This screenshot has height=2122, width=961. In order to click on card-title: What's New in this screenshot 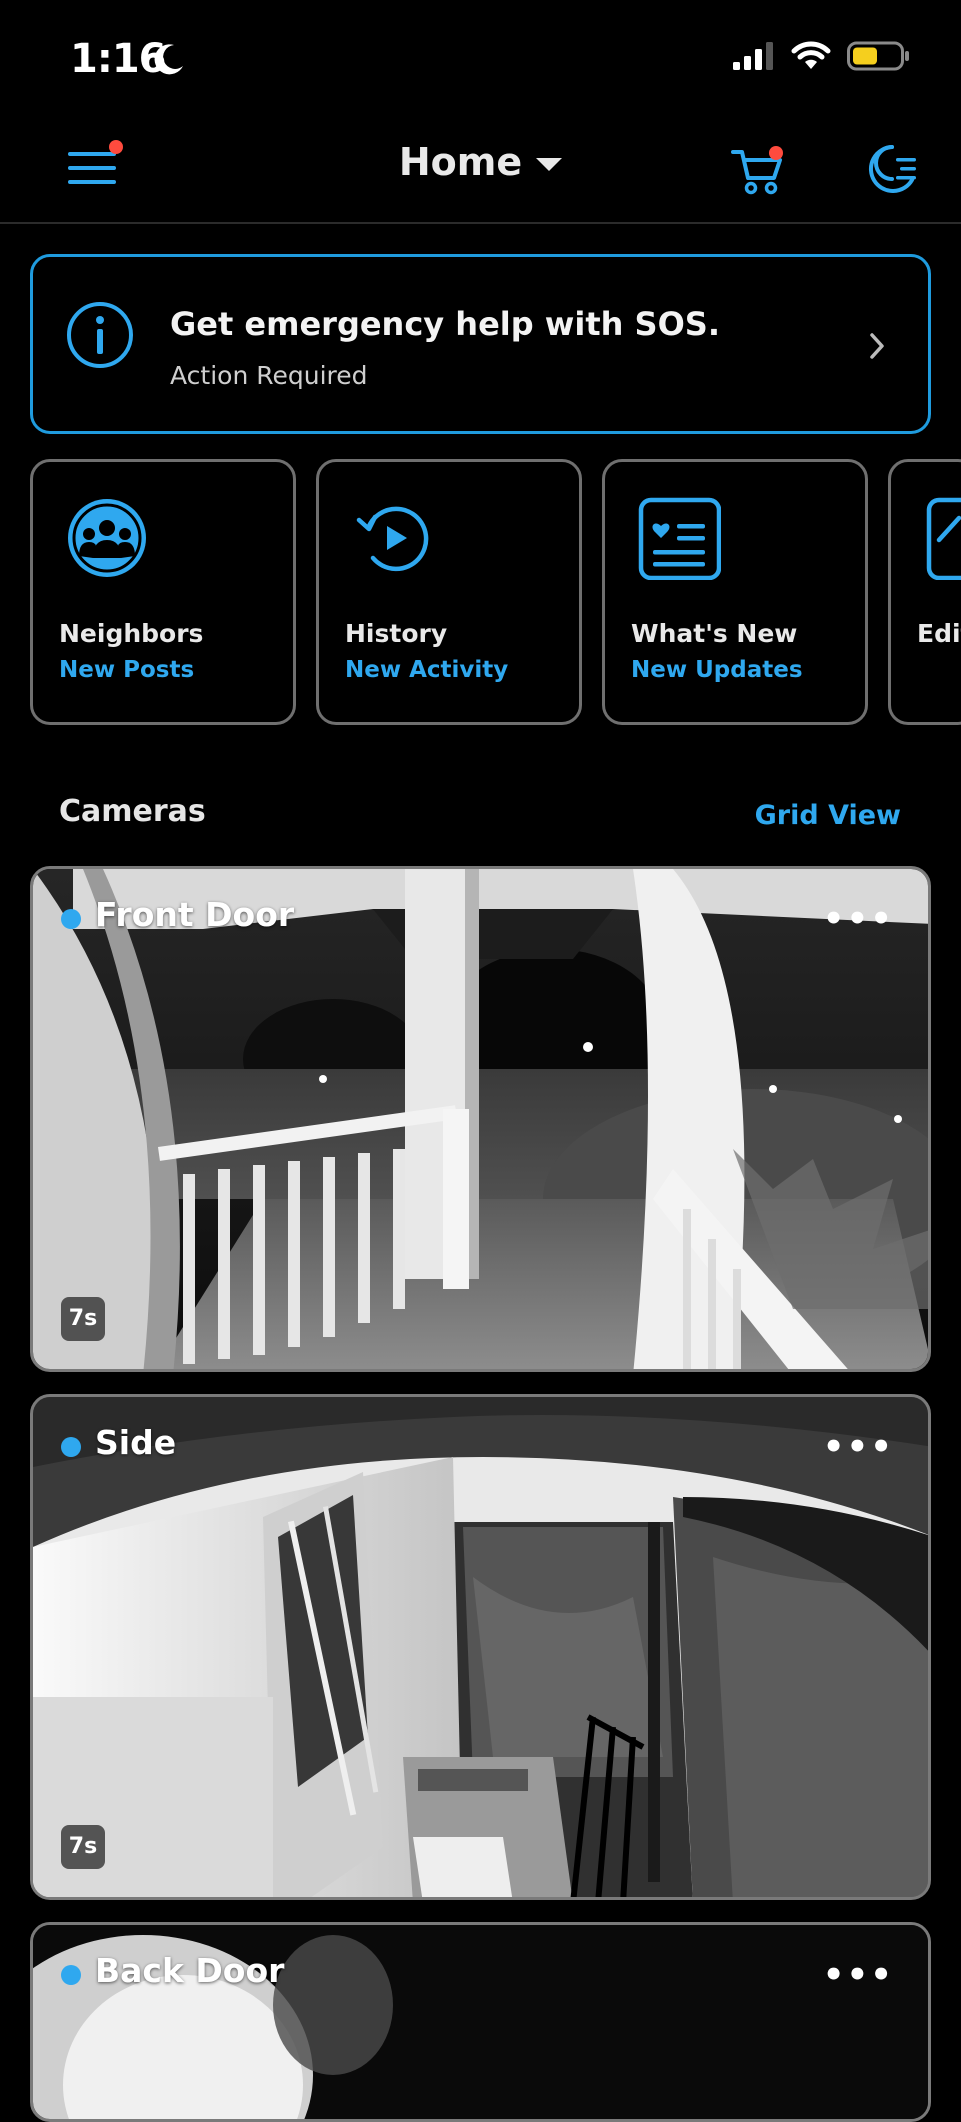, I will do `click(714, 633)`.